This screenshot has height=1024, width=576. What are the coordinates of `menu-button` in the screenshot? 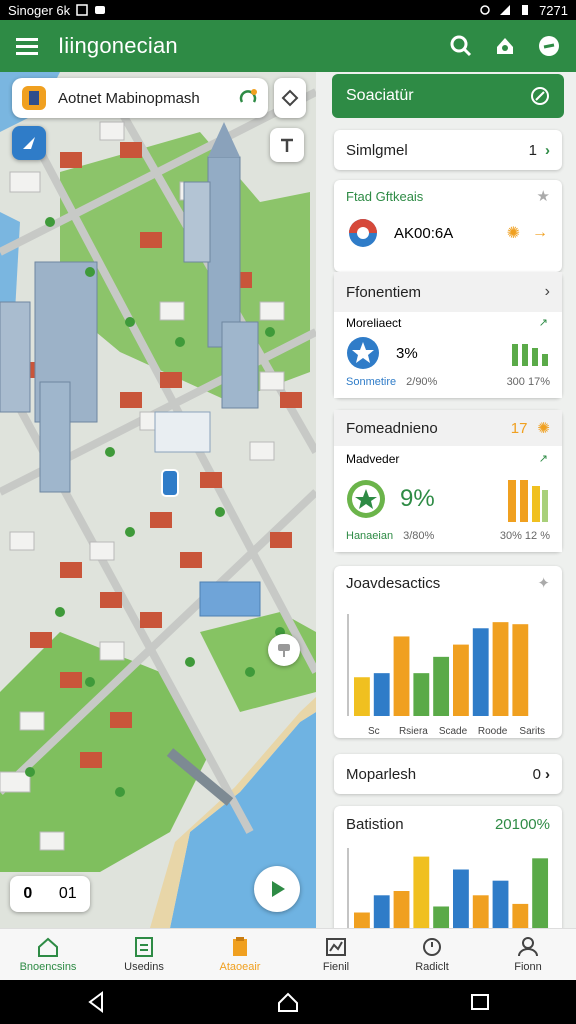 It's located at (27, 46).